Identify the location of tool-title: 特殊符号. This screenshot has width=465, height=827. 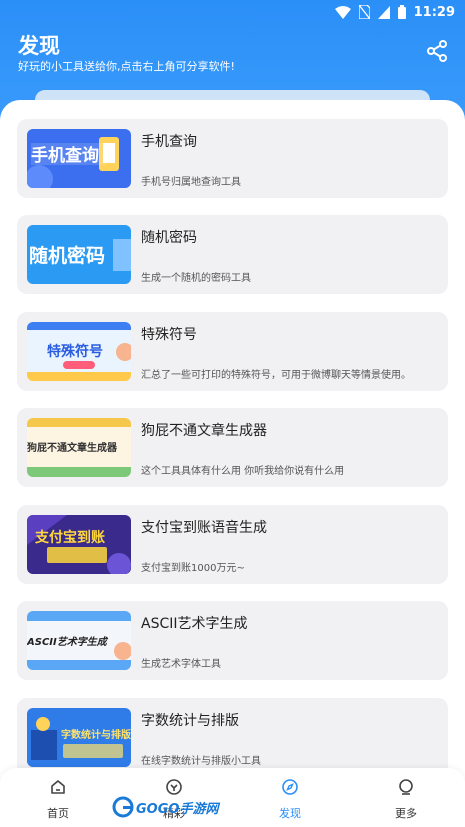
(169, 335).